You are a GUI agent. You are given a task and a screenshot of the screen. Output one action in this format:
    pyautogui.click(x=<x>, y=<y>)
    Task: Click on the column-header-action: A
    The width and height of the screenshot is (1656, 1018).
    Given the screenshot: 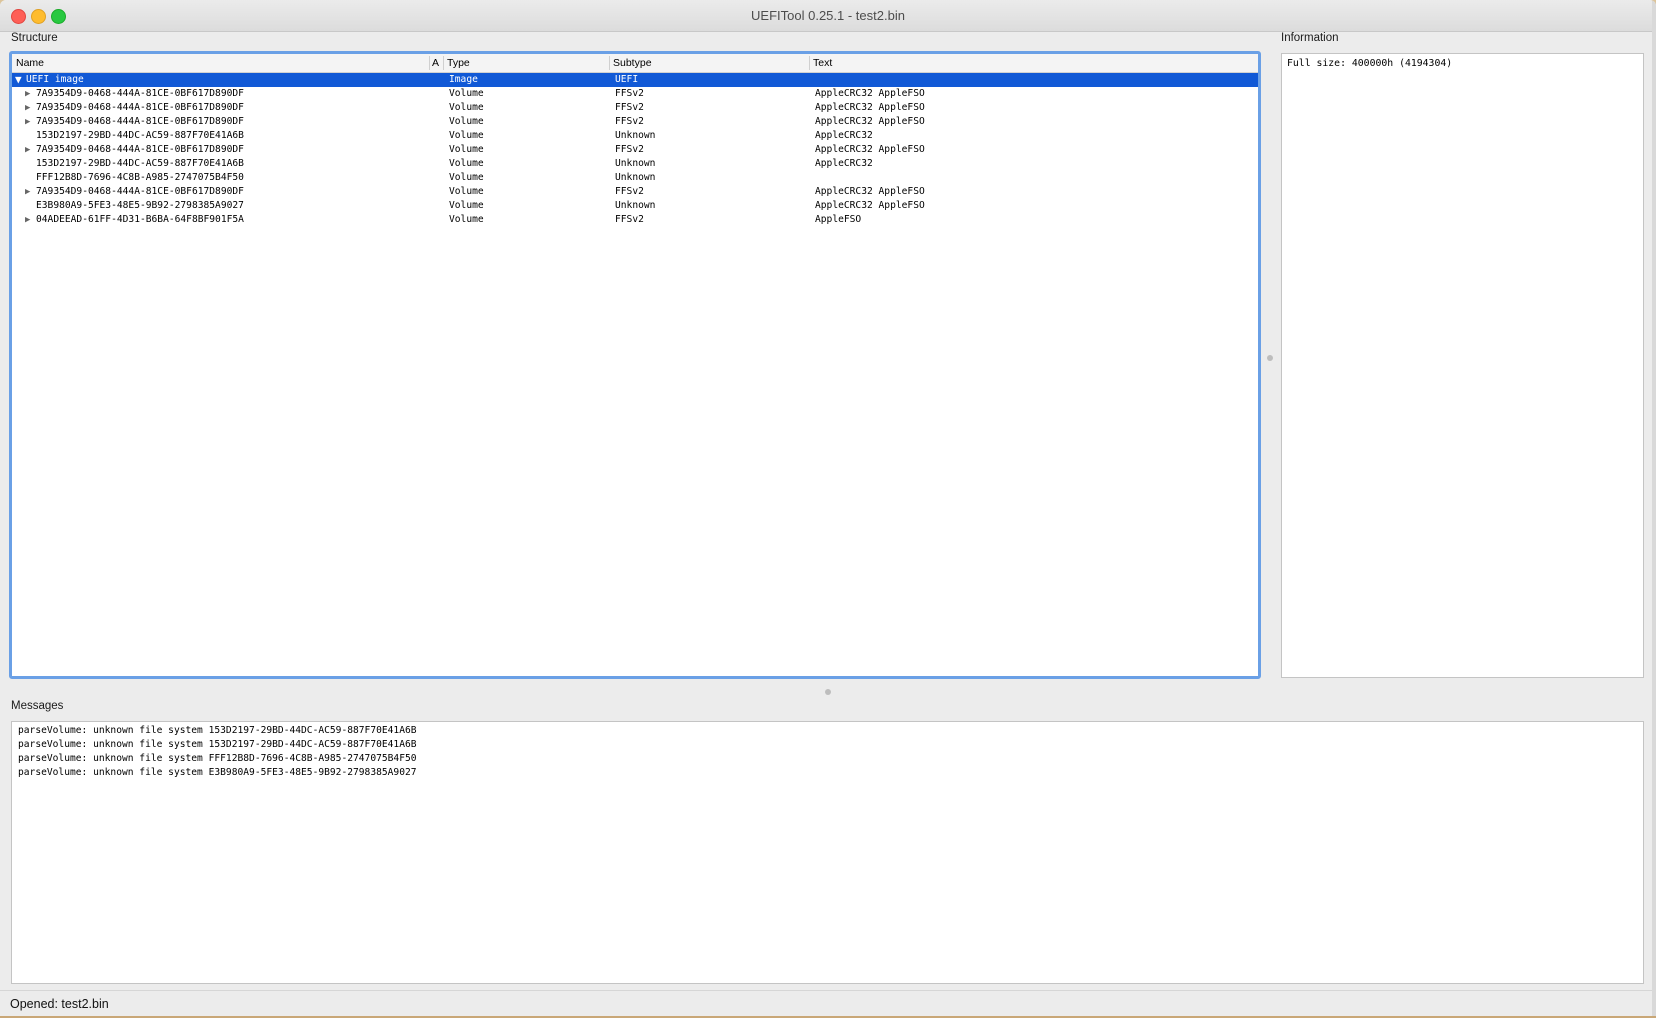 What is the action you would take?
    pyautogui.click(x=435, y=63)
    